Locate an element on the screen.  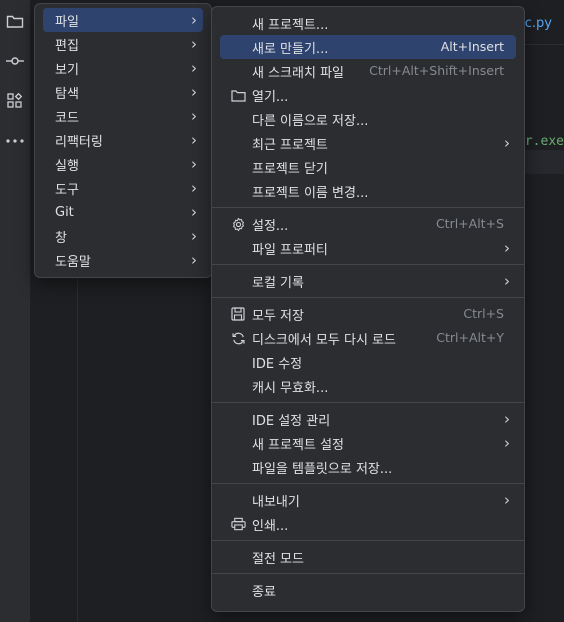
menu-item-label: 프로젝트 닫기 is located at coordinates (290, 169).